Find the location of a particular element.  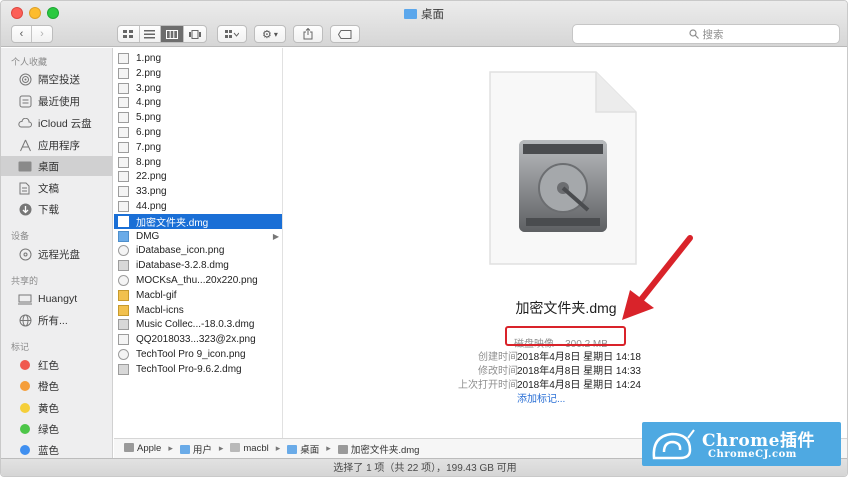

file-row: DMG ▶ is located at coordinates (198, 236).